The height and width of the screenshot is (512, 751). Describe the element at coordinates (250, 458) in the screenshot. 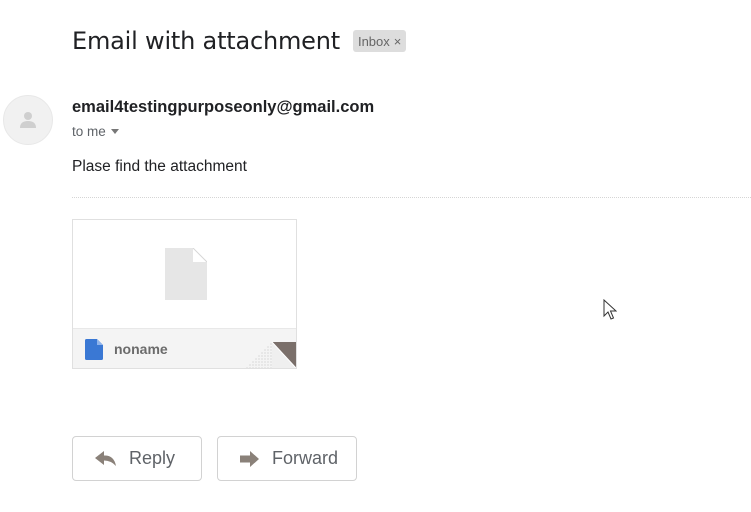

I see `forward-arrow-icon` at that location.